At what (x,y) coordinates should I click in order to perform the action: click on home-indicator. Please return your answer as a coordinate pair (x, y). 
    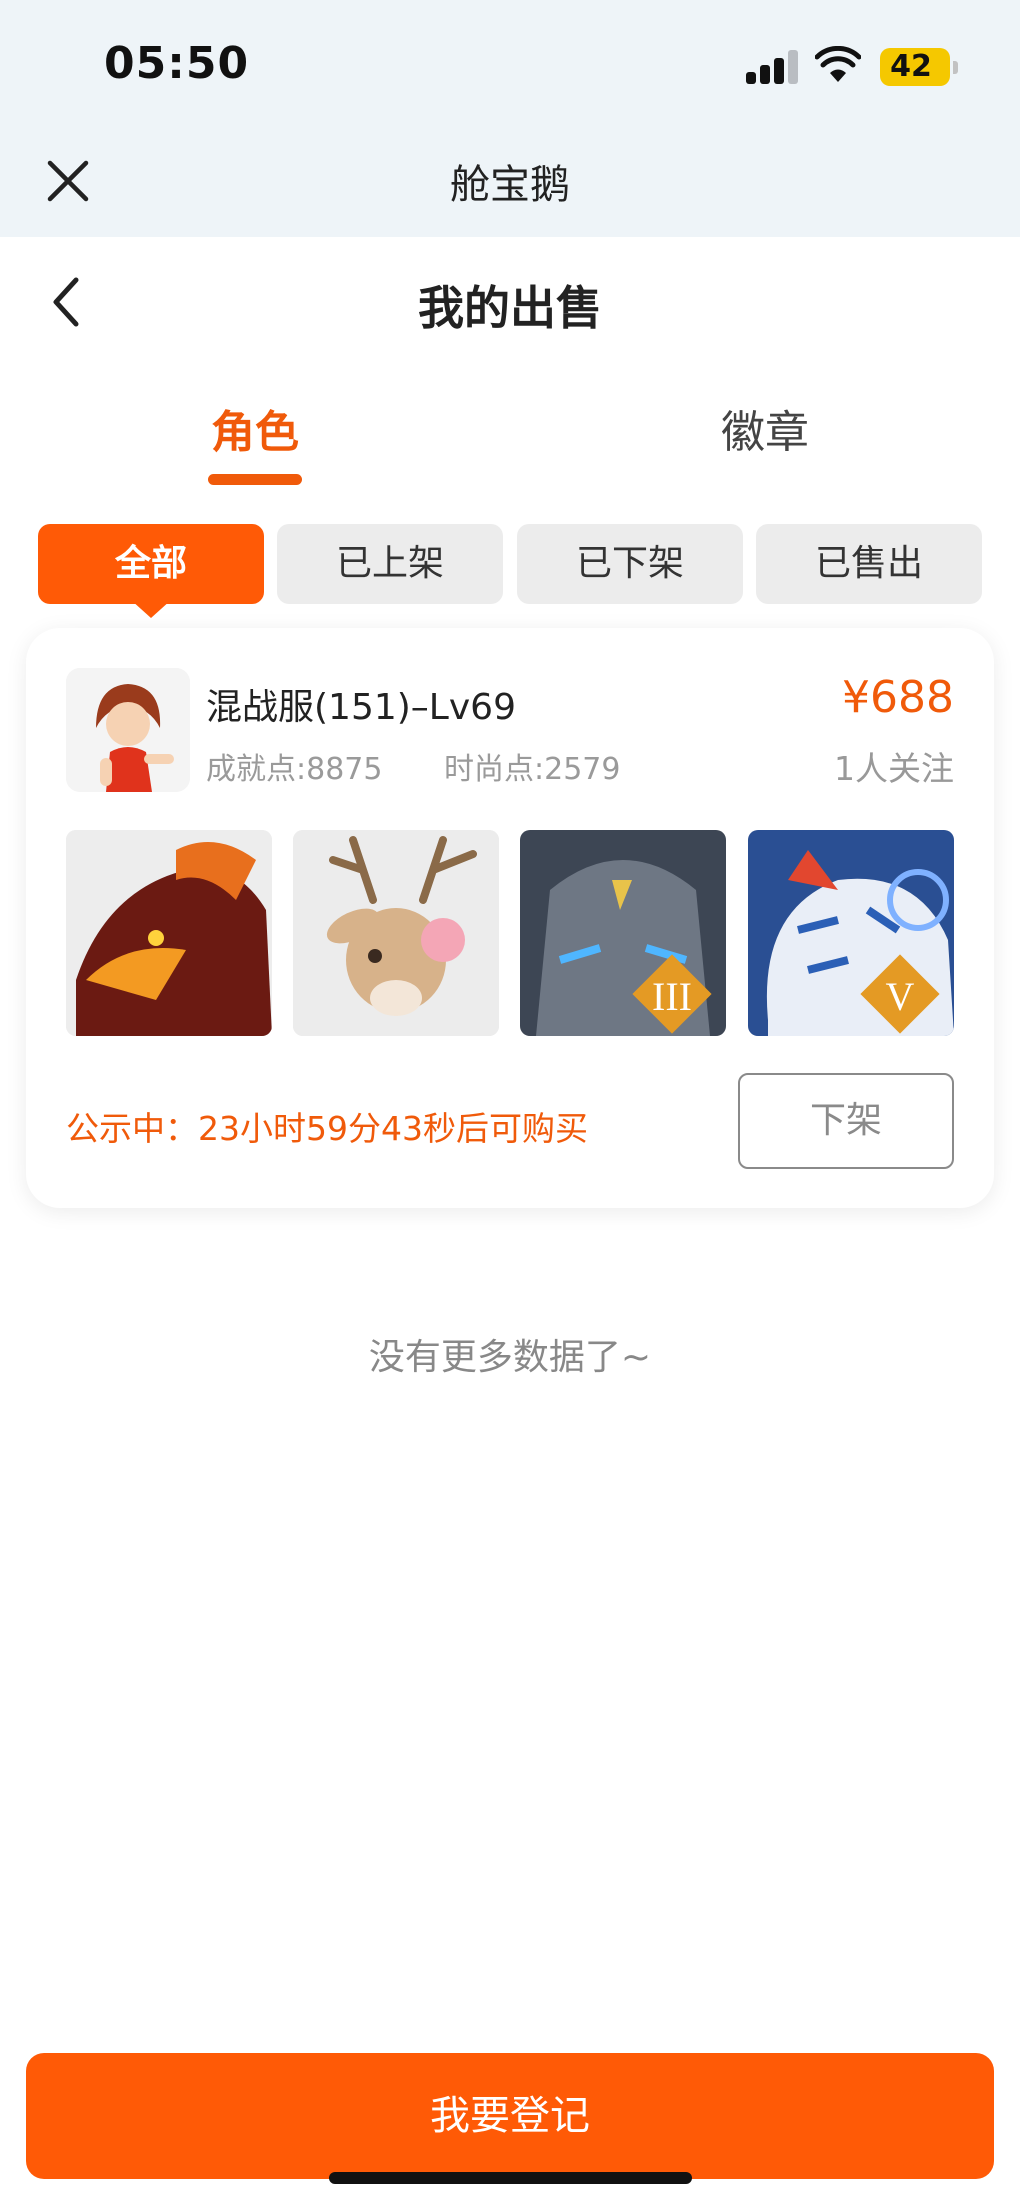
    Looking at the image, I should click on (510, 2178).